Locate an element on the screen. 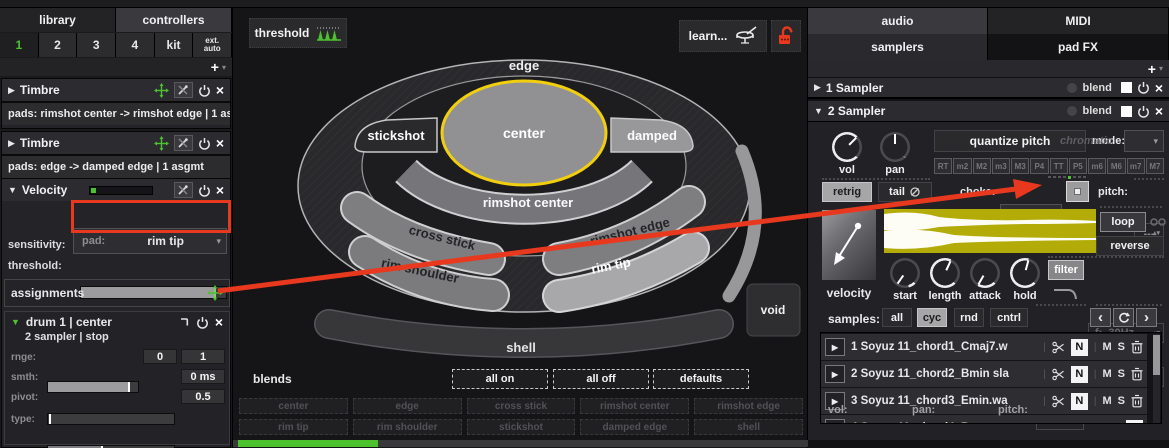  reverse-button: reverse is located at coordinates (1130, 246).